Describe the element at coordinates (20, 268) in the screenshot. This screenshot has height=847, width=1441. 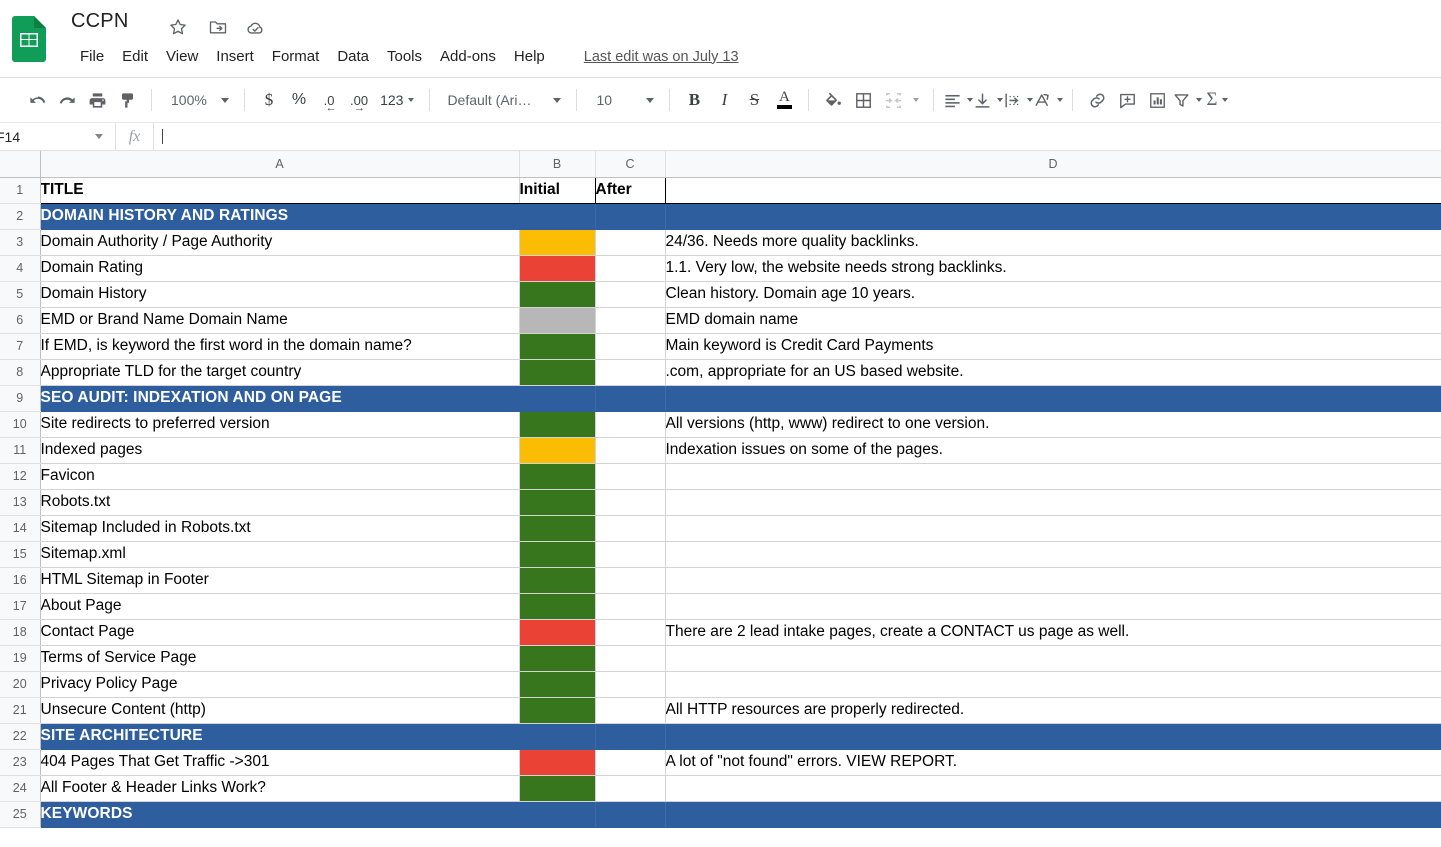
I see `row-header: 4` at that location.